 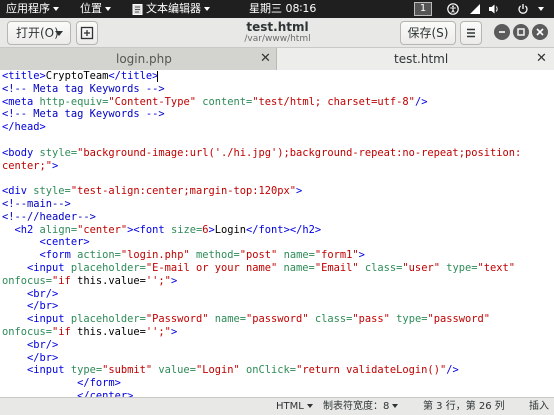 I want to click on code-line: </center>, so click(x=67, y=393).